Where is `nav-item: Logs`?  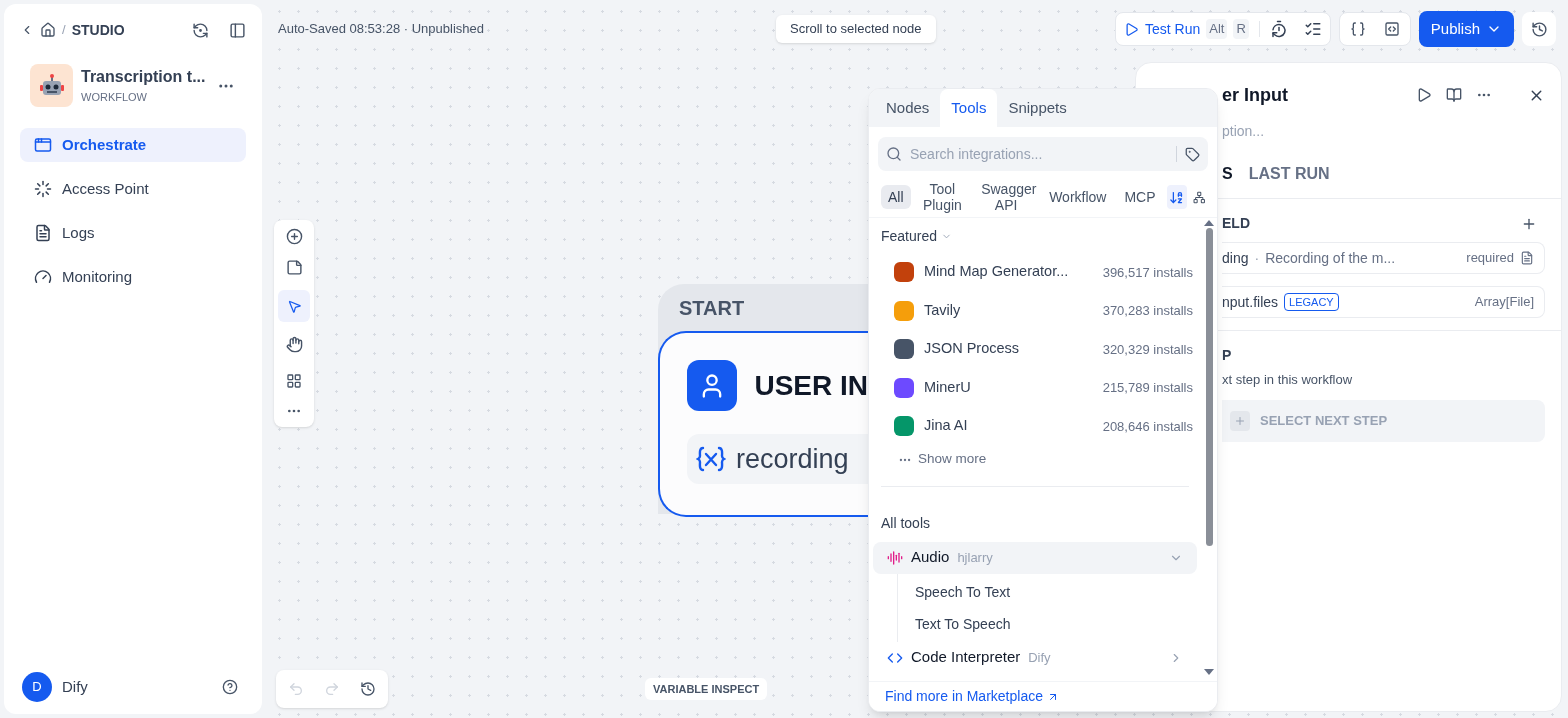 nav-item: Logs is located at coordinates (133, 233).